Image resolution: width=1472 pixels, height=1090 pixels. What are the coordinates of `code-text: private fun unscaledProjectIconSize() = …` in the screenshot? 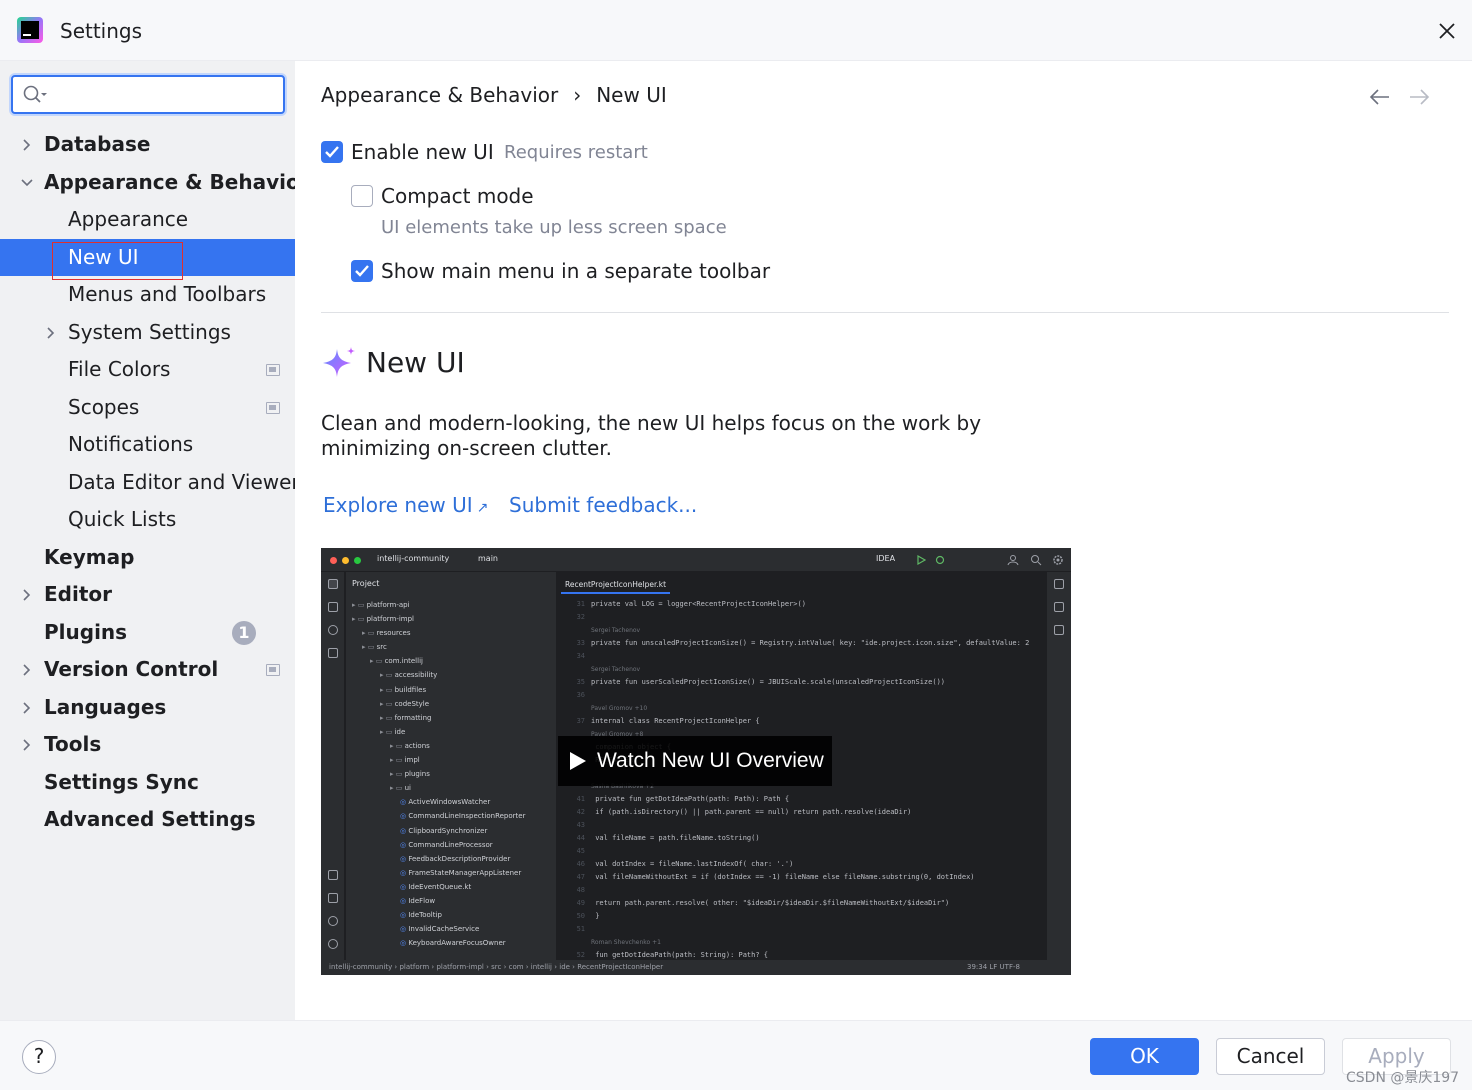 It's located at (810, 643).